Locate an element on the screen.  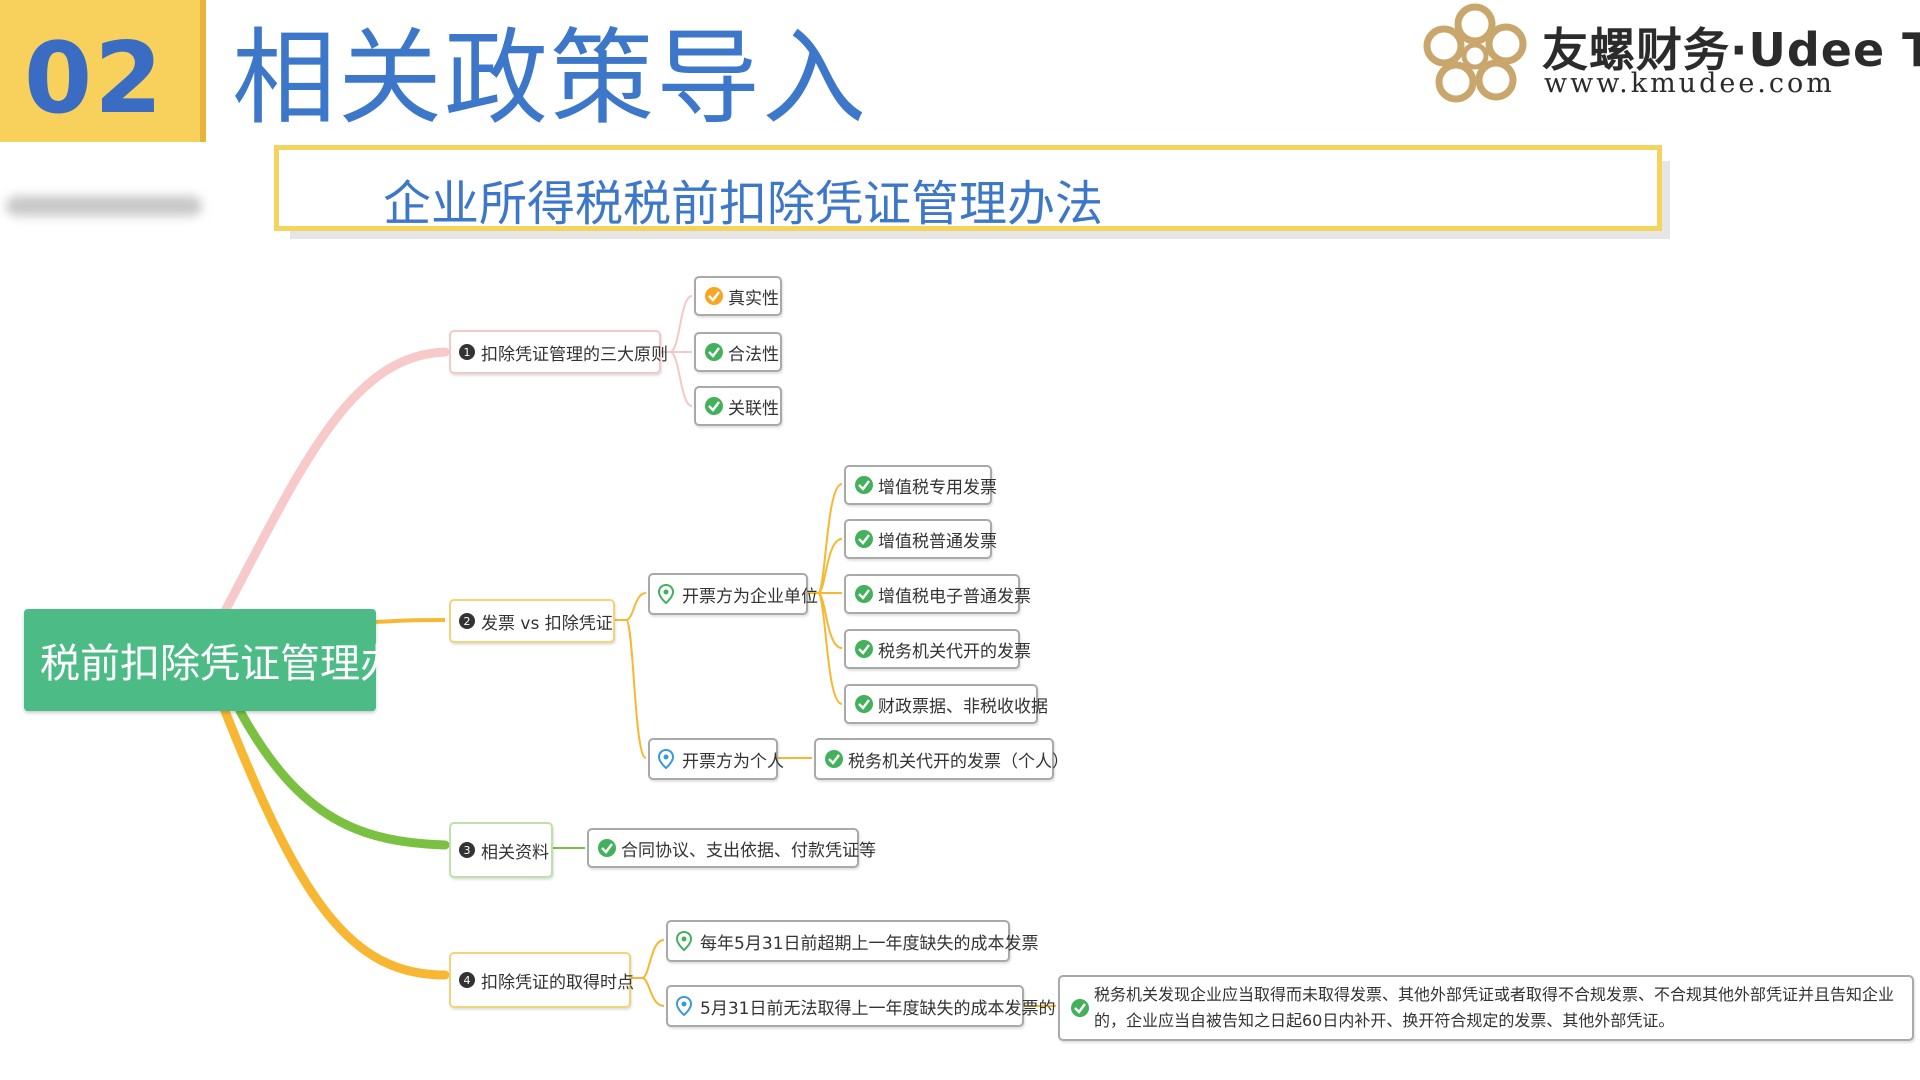
number-4-badge: 4 is located at coordinates (467, 980).